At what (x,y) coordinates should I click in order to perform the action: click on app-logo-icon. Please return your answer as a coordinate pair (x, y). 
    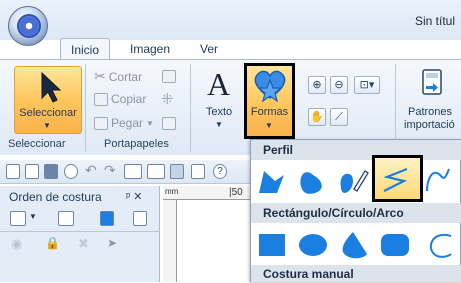
    Looking at the image, I should click on (29, 26).